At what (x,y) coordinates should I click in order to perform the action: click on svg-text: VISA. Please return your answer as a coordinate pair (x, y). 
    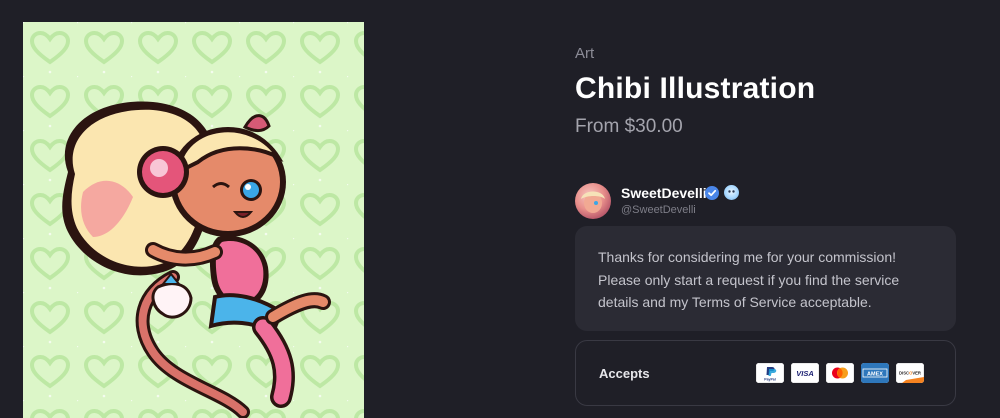
    Looking at the image, I should click on (805, 373).